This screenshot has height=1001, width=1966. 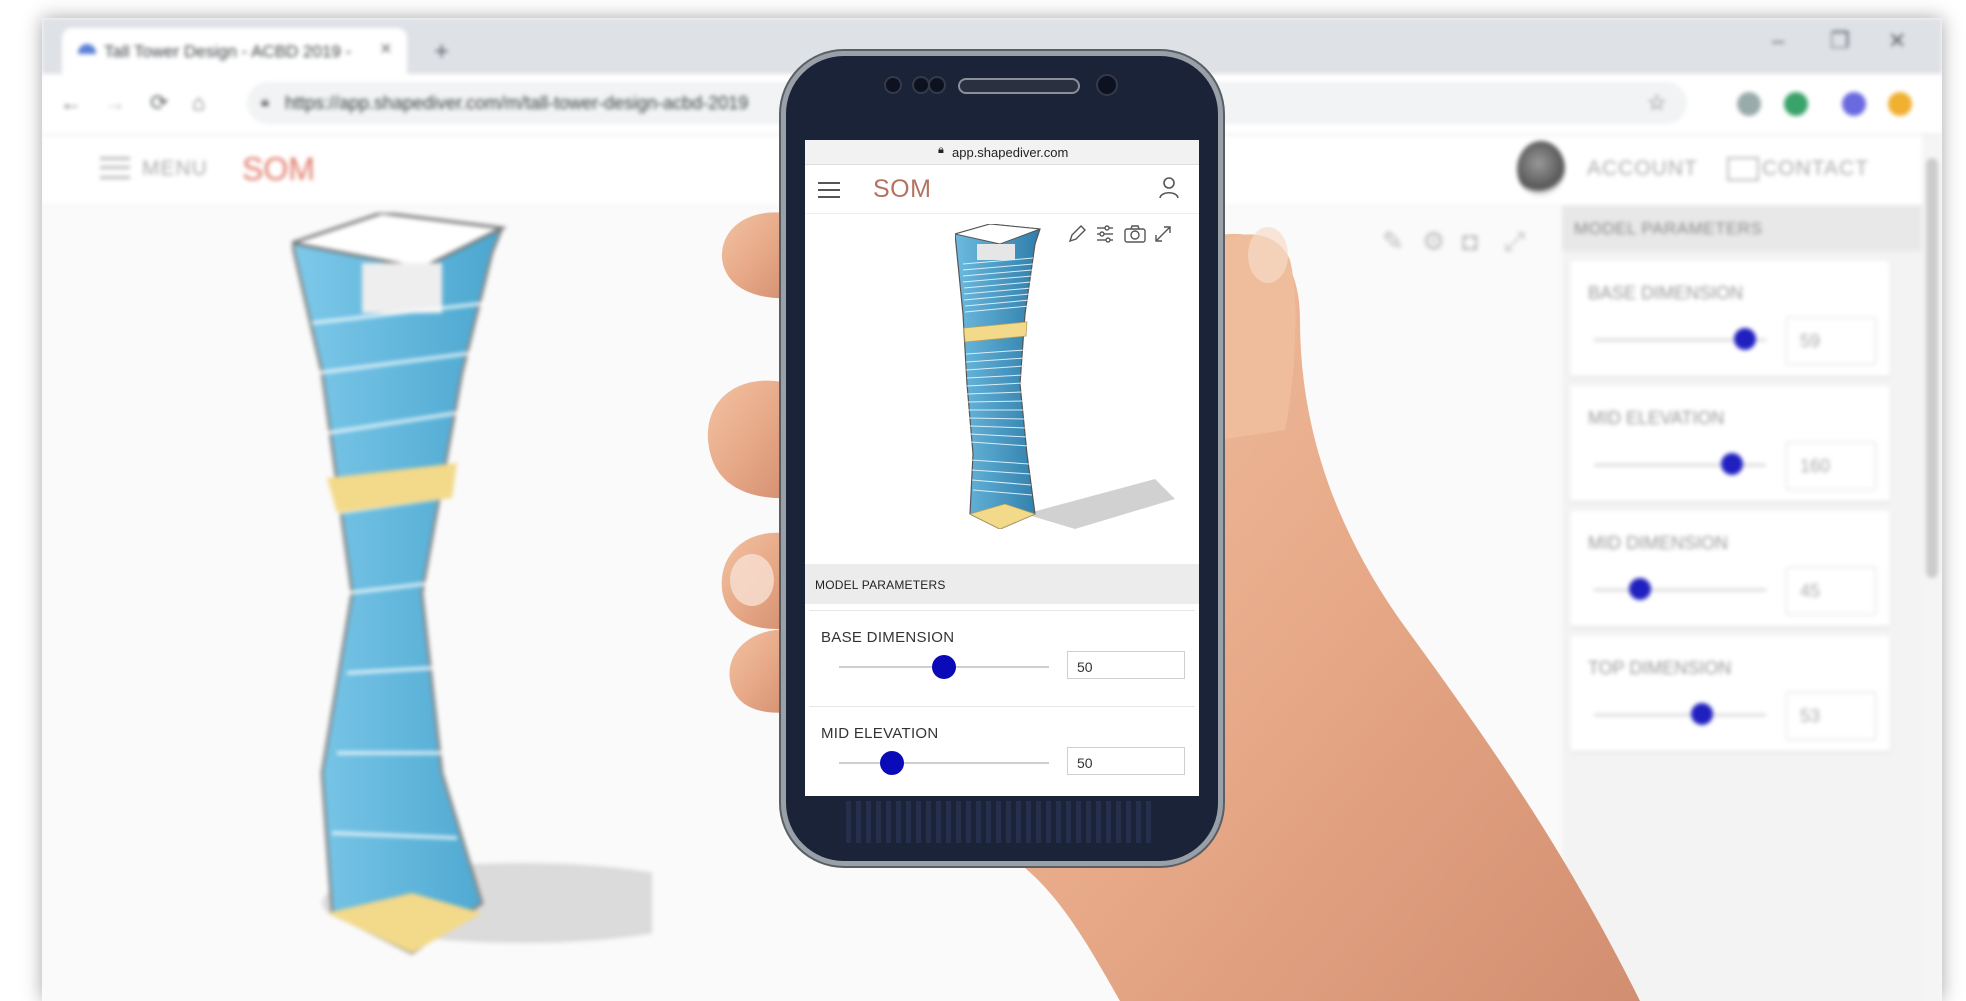 What do you see at coordinates (941, 150) in the screenshot?
I see `lock-icon: 🔒︎` at bounding box center [941, 150].